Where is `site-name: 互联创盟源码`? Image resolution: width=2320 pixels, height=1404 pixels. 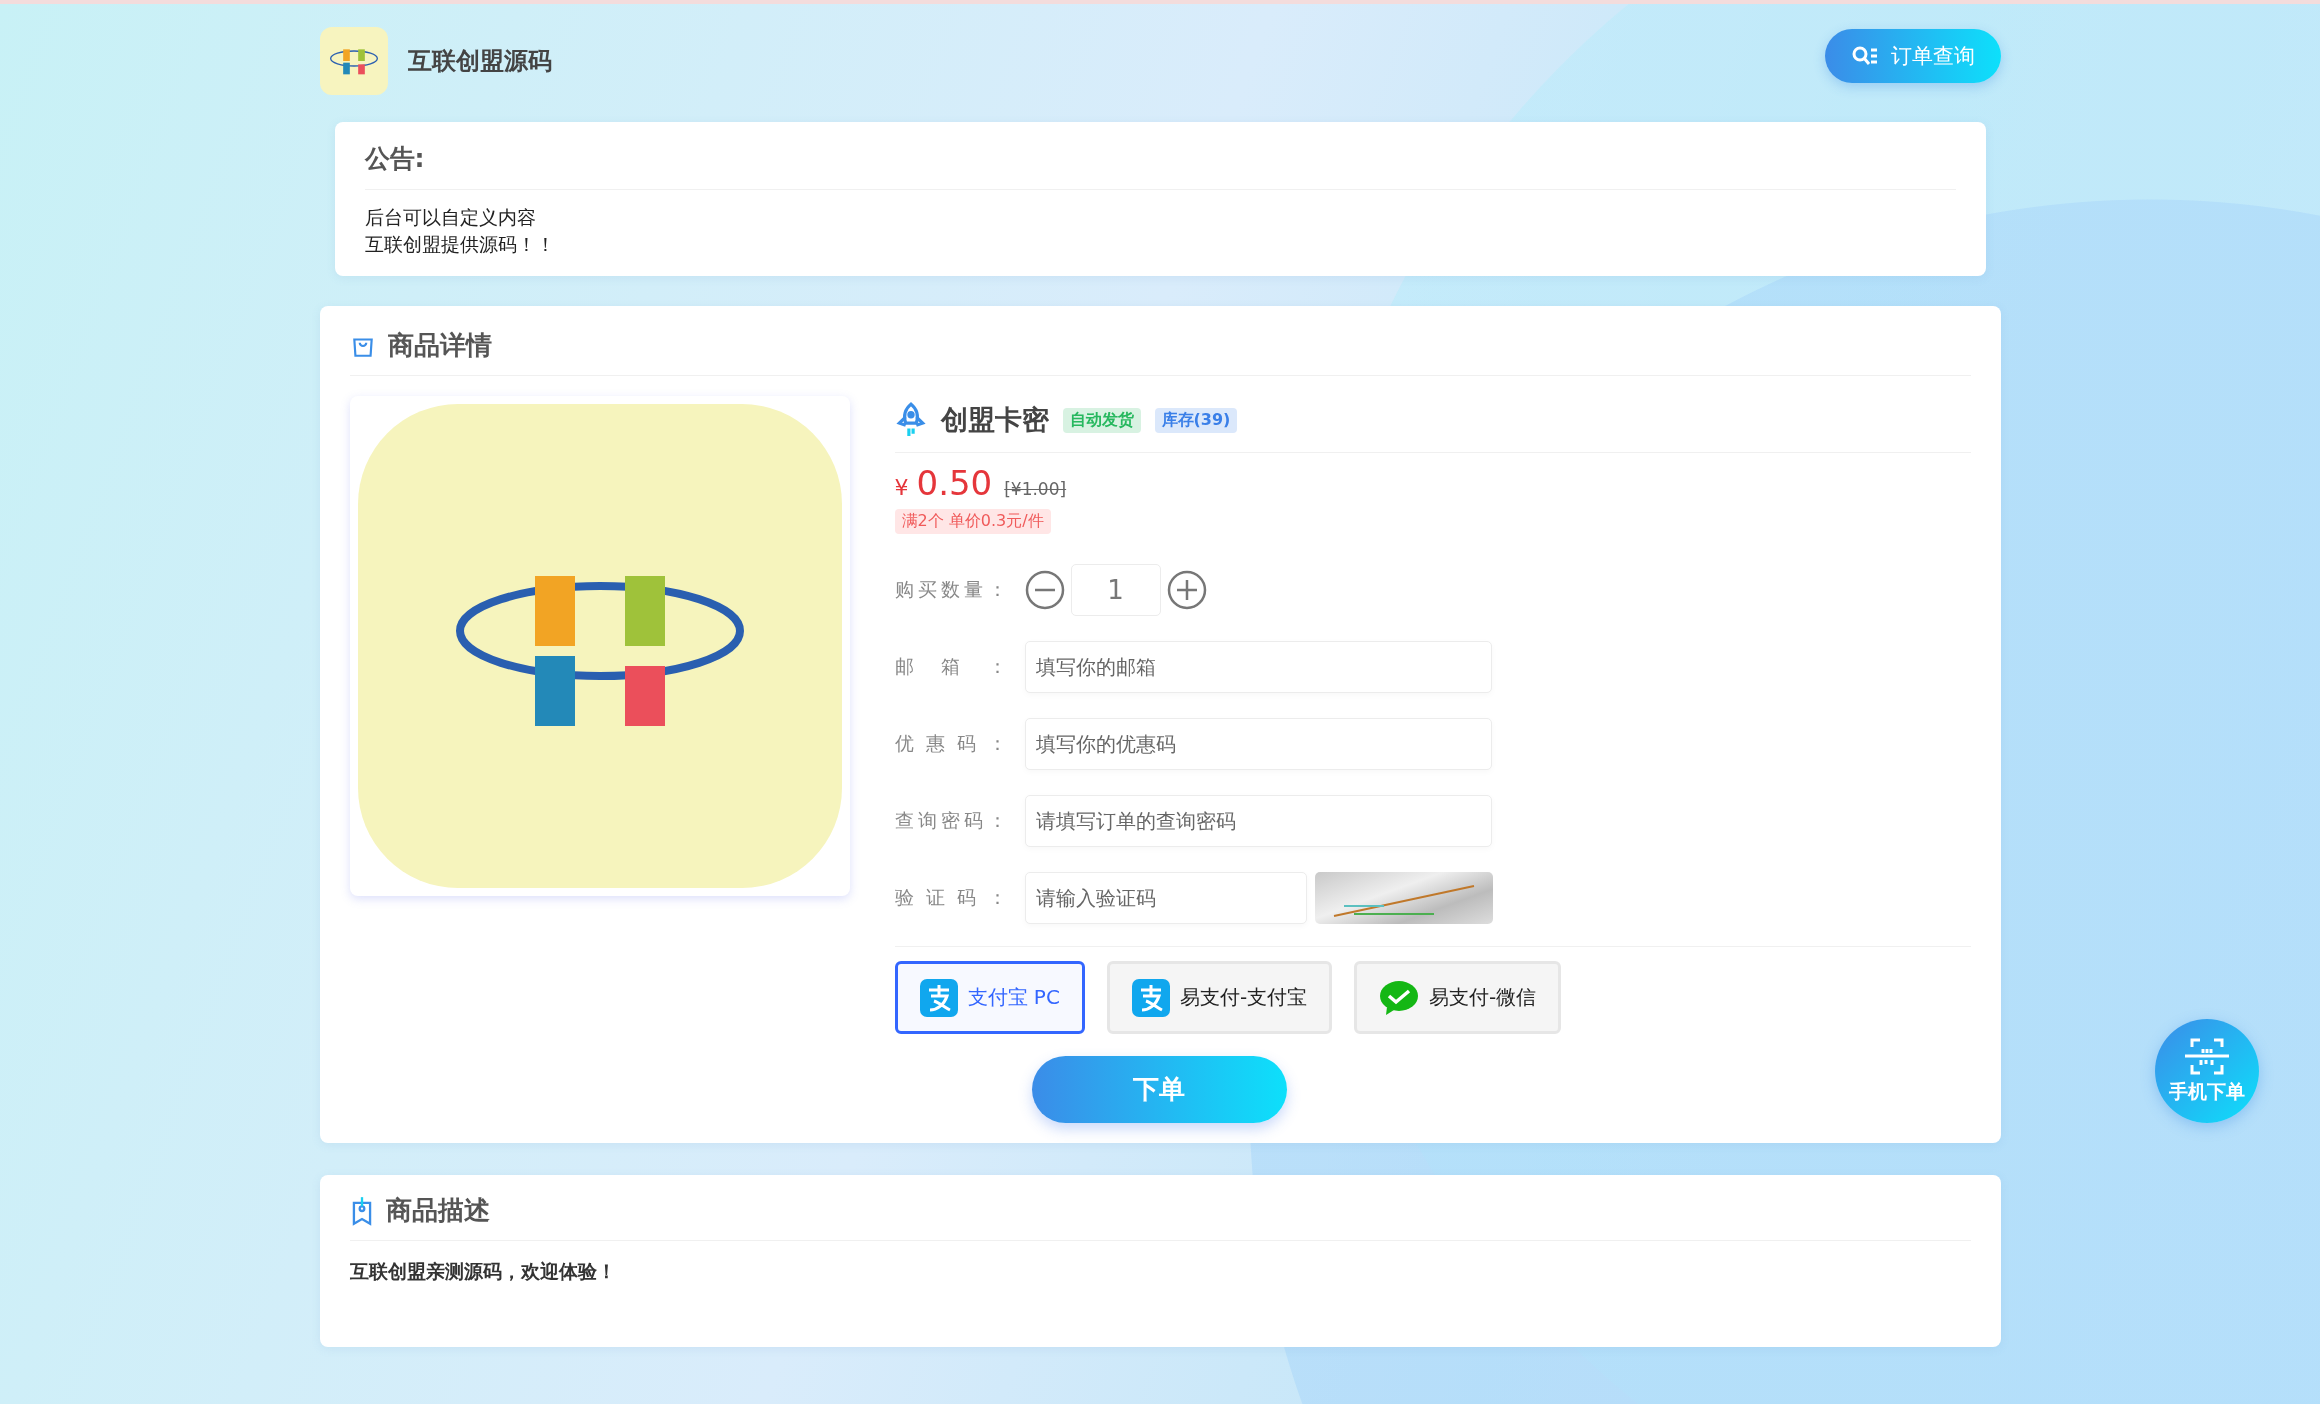 site-name: 互联创盟源码 is located at coordinates (479, 61).